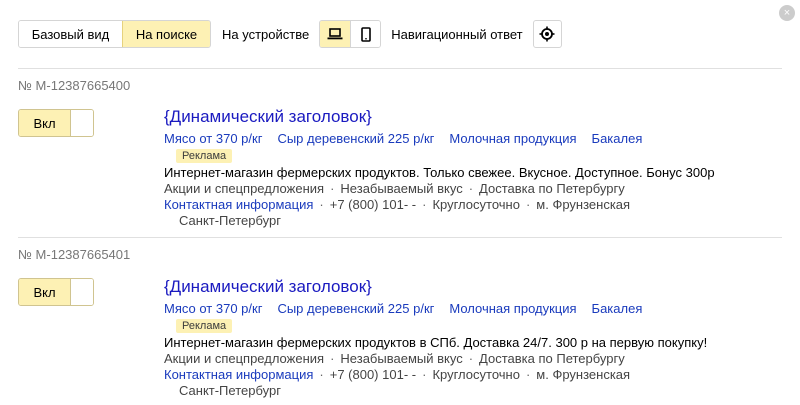  I want to click on search-view-button: На поиске, so click(166, 34).